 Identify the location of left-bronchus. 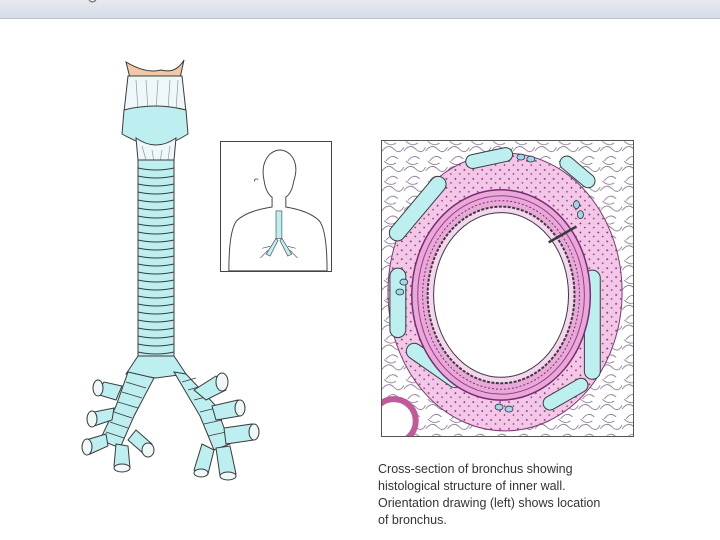
(118, 422).